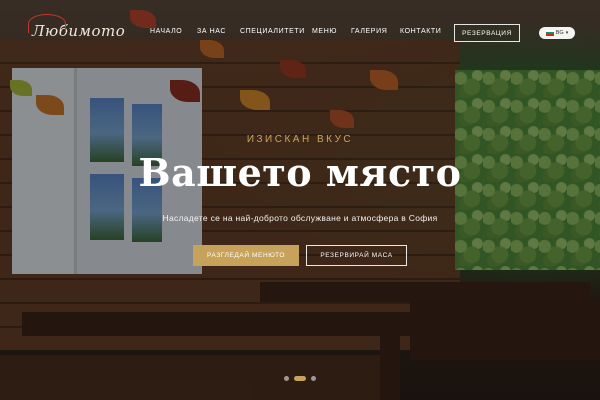 The width and height of the screenshot is (600, 400). Describe the element at coordinates (369, 31) in the screenshot. I see `nav-item-gallery: ГАЛЕРИЯ` at that location.